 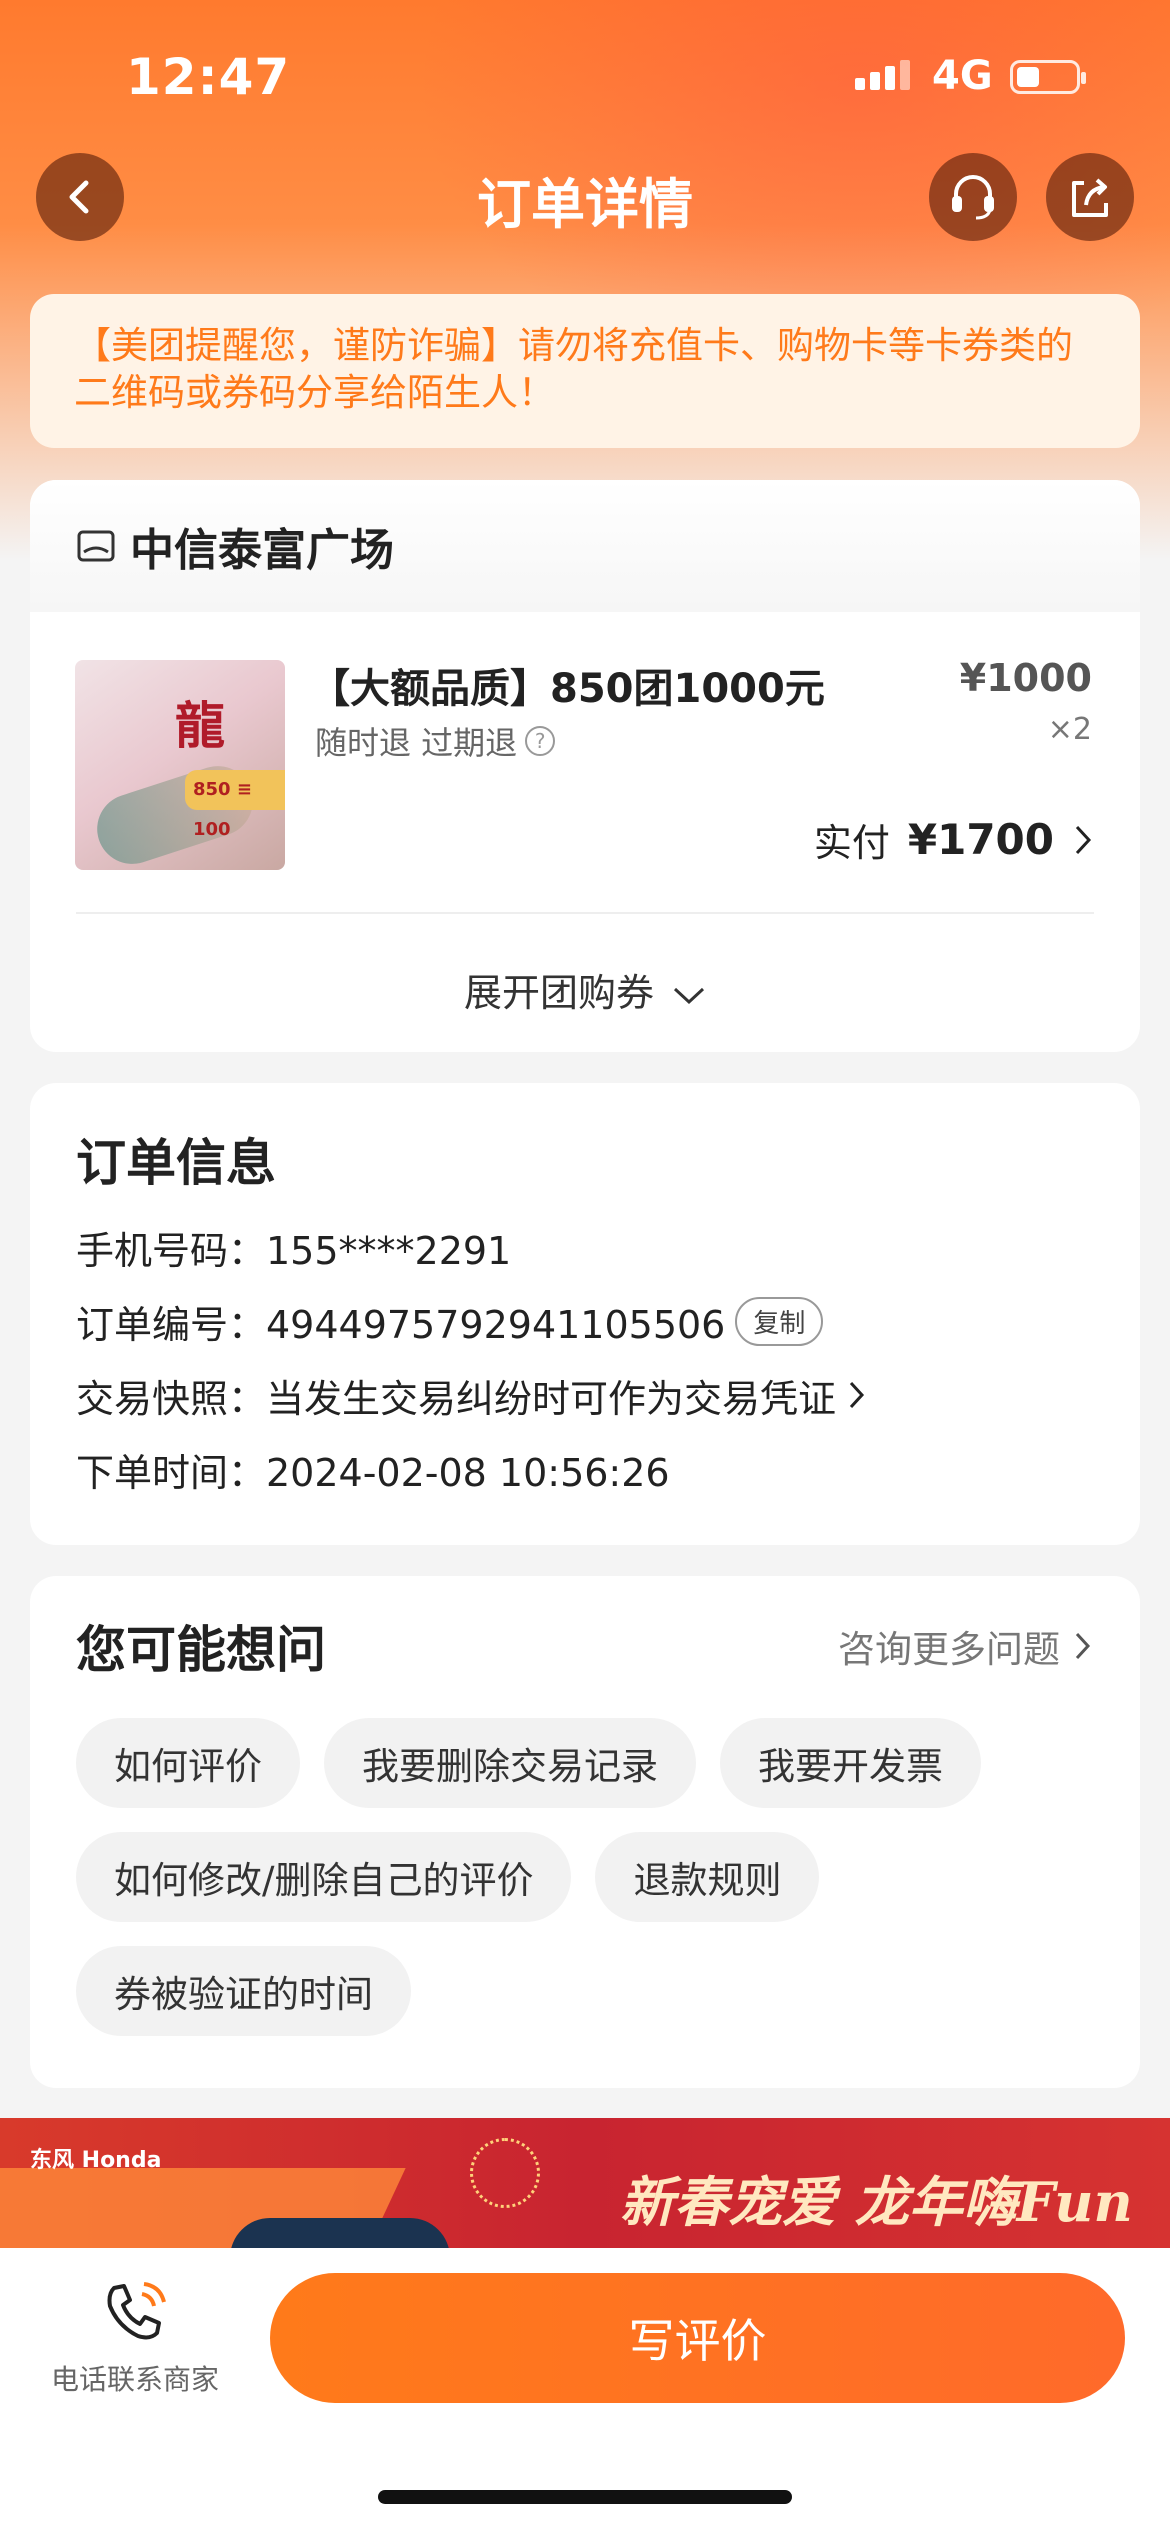 What do you see at coordinates (201, 1650) in the screenshot?
I see `faq-title: 您可能想问` at bounding box center [201, 1650].